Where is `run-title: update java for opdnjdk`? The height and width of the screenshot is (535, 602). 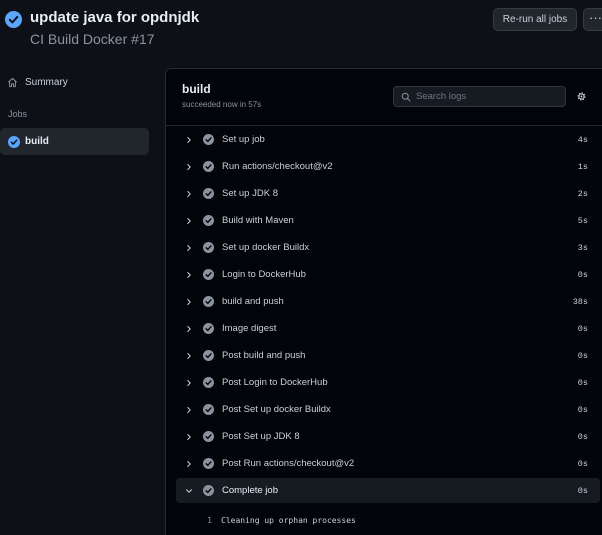 run-title: update java for opdnjdk is located at coordinates (115, 17).